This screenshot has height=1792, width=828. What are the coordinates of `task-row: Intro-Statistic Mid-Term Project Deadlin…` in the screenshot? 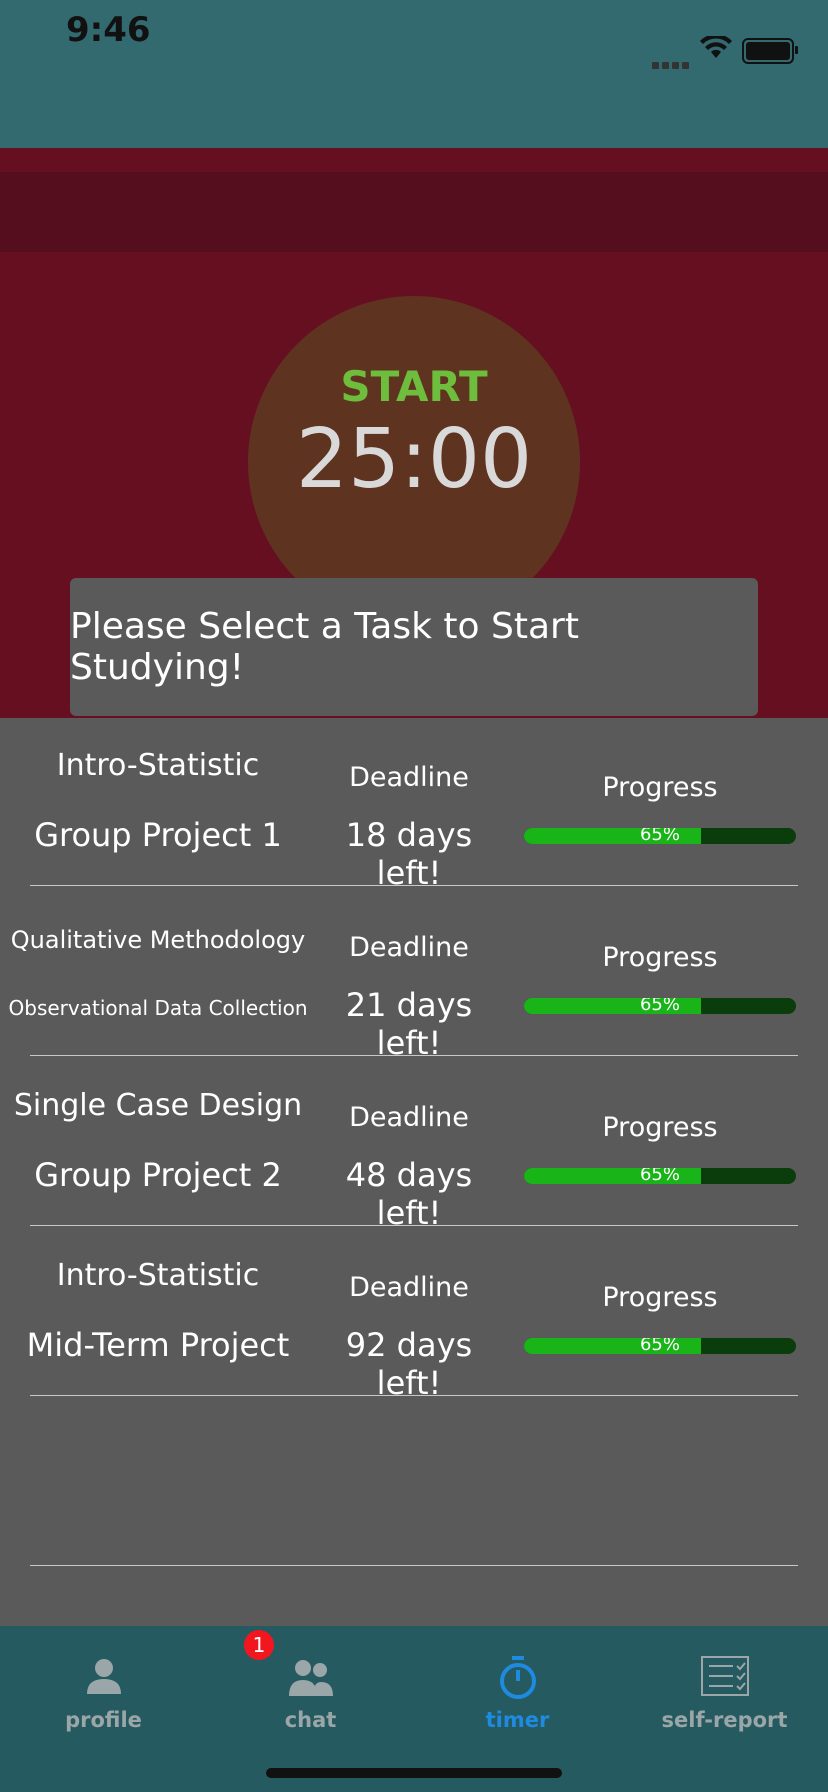 It's located at (414, 1315).